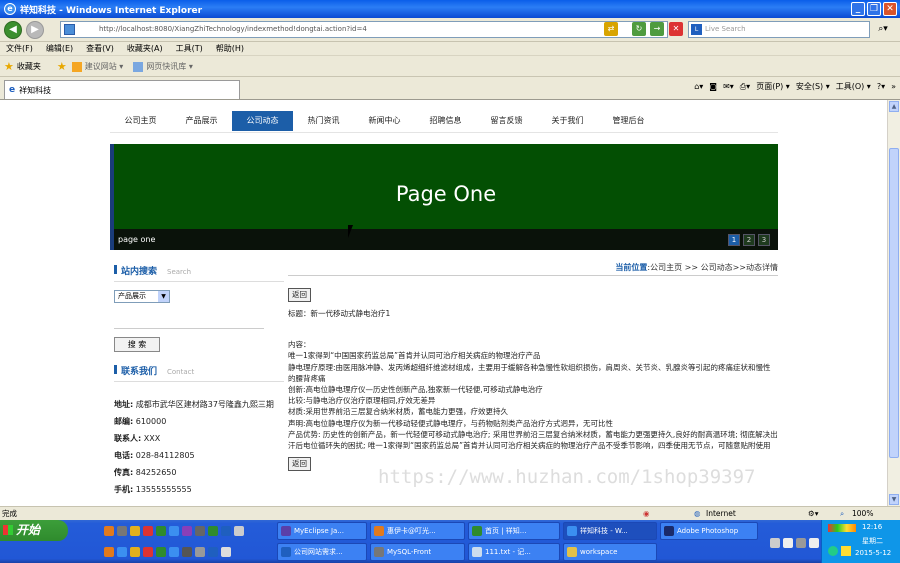  What do you see at coordinates (124, 404) in the screenshot?
I see `address-label: 地址:` at bounding box center [124, 404].